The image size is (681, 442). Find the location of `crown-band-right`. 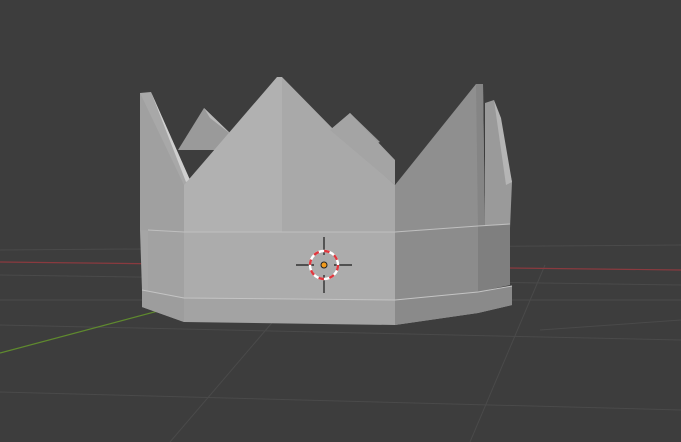

crown-band-right is located at coordinates (436, 263).